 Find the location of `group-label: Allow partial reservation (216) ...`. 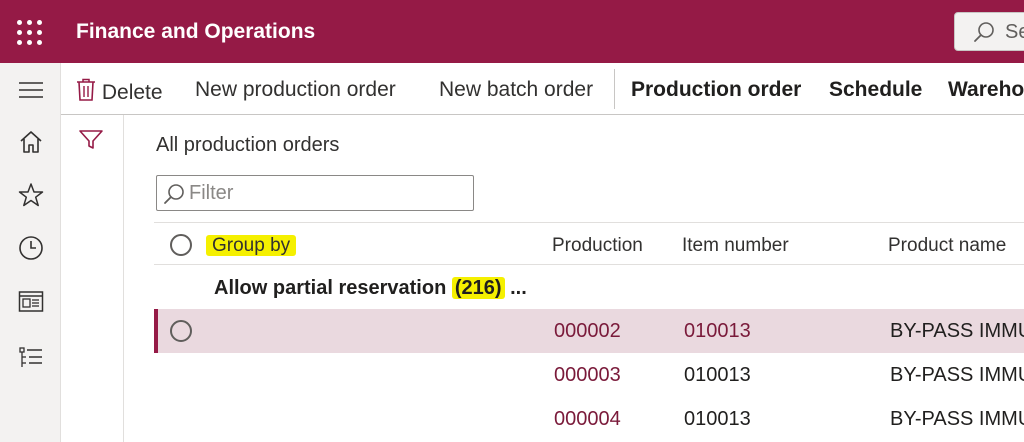

group-label: Allow partial reservation (216) ... is located at coordinates (370, 288).